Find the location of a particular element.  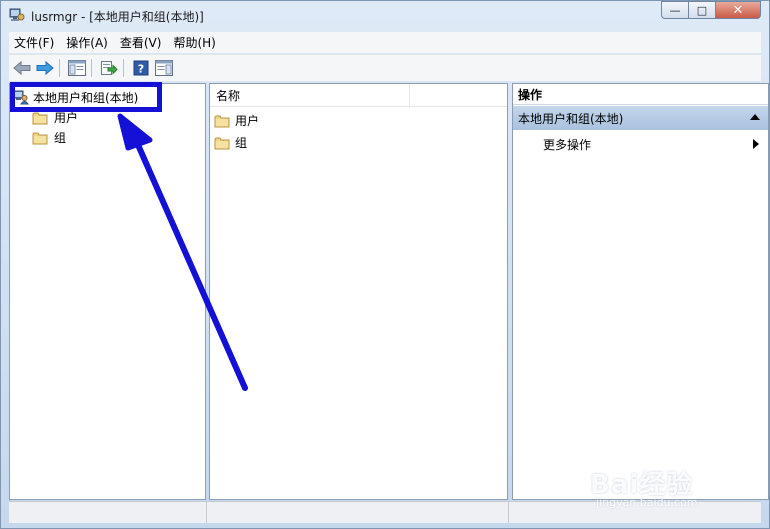

minimize-icon: — is located at coordinates (675, 10).